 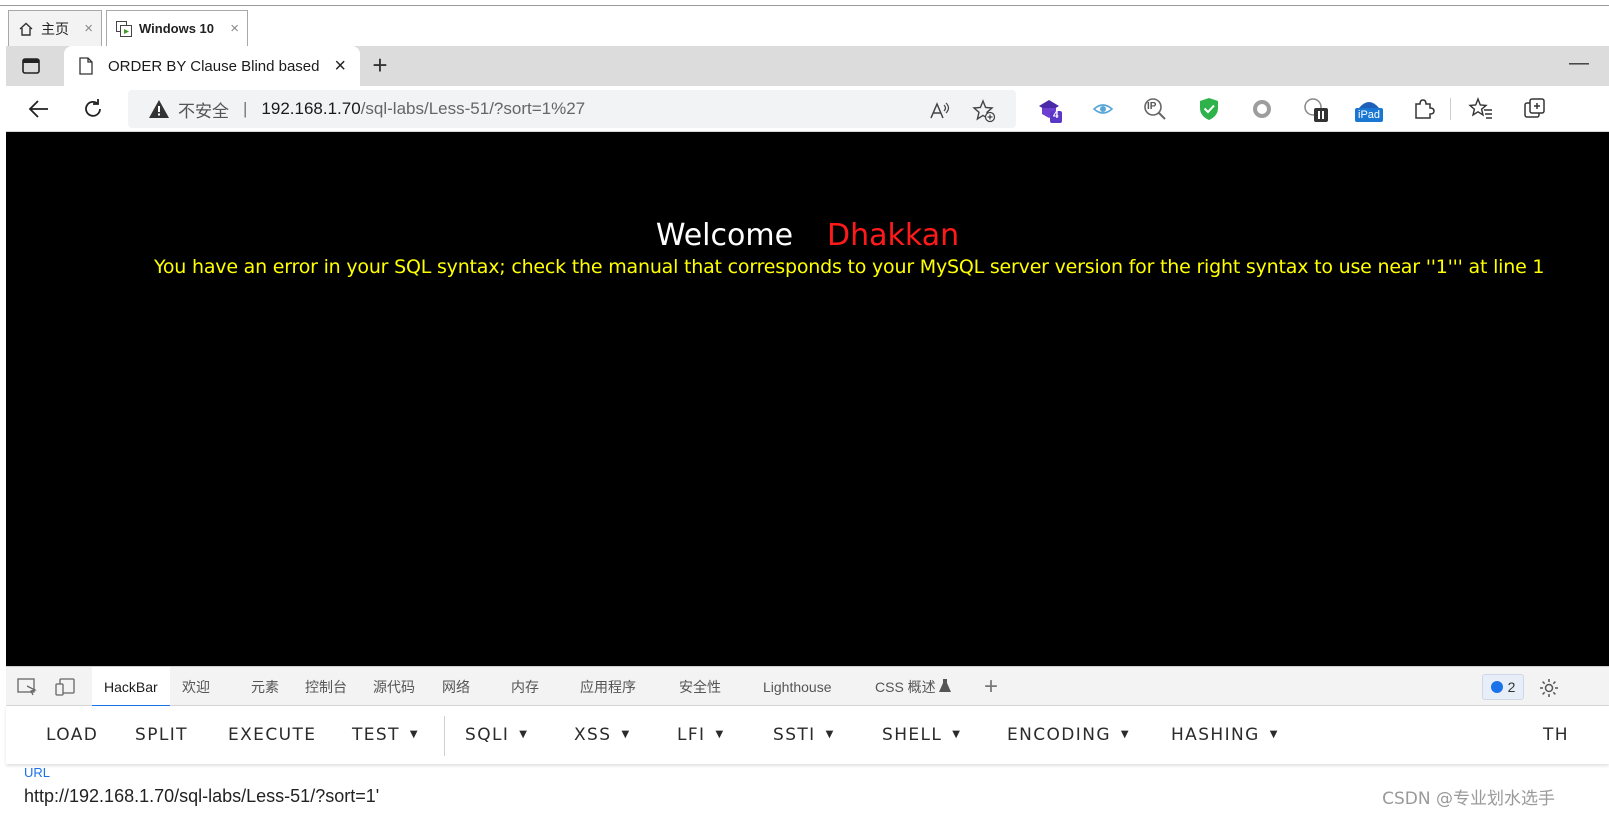 What do you see at coordinates (1152, 106) in the screenshot?
I see `ext-ip-text: IP` at bounding box center [1152, 106].